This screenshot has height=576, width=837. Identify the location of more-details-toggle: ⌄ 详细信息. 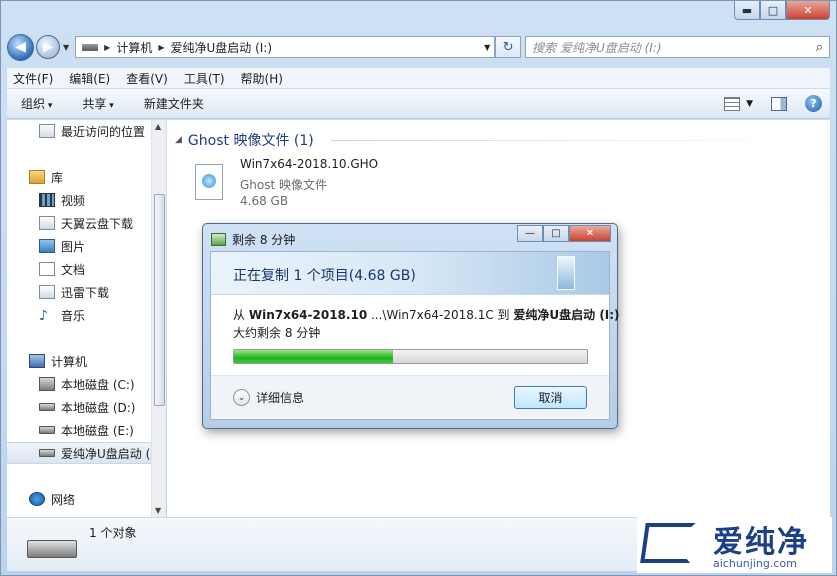
(268, 397).